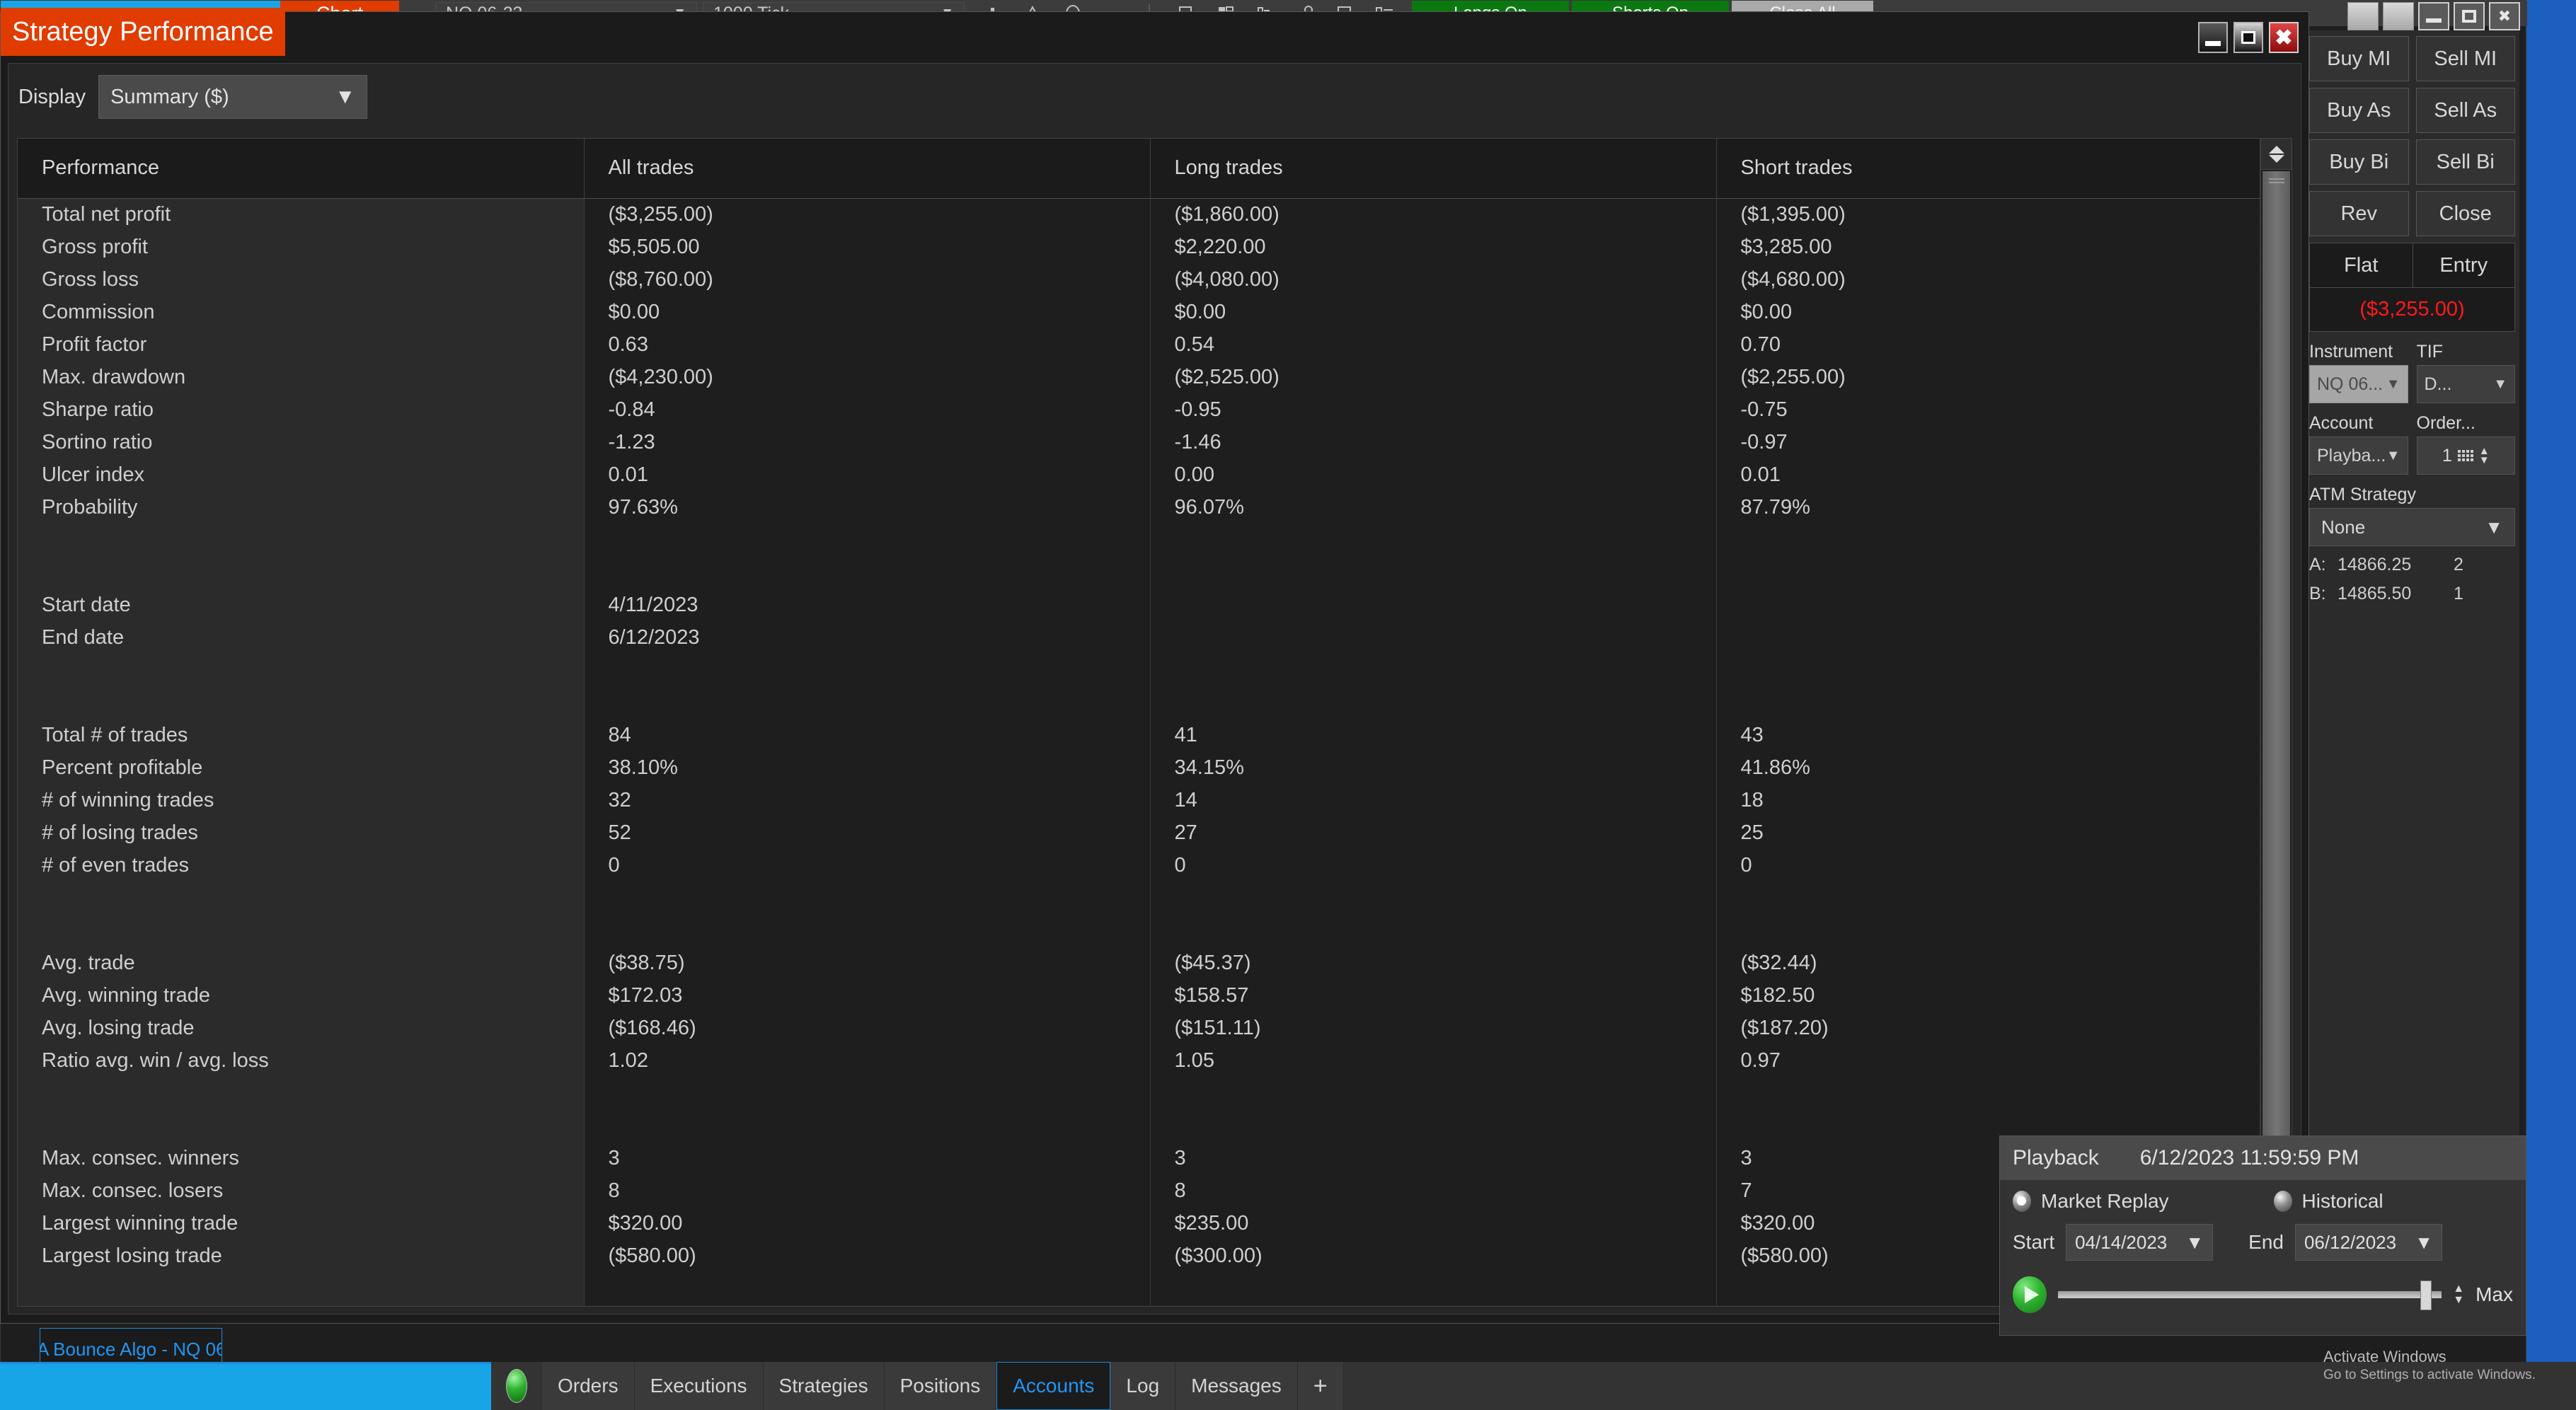  I want to click on sell-bid-button: Sell Bi, so click(2465, 162).